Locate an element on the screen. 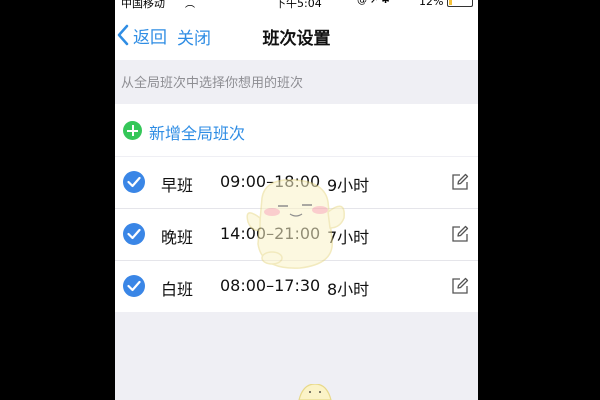 Image resolution: width=600 pixels, height=400 pixels. add-global-shift-label: 新增全局班次 is located at coordinates (197, 133).